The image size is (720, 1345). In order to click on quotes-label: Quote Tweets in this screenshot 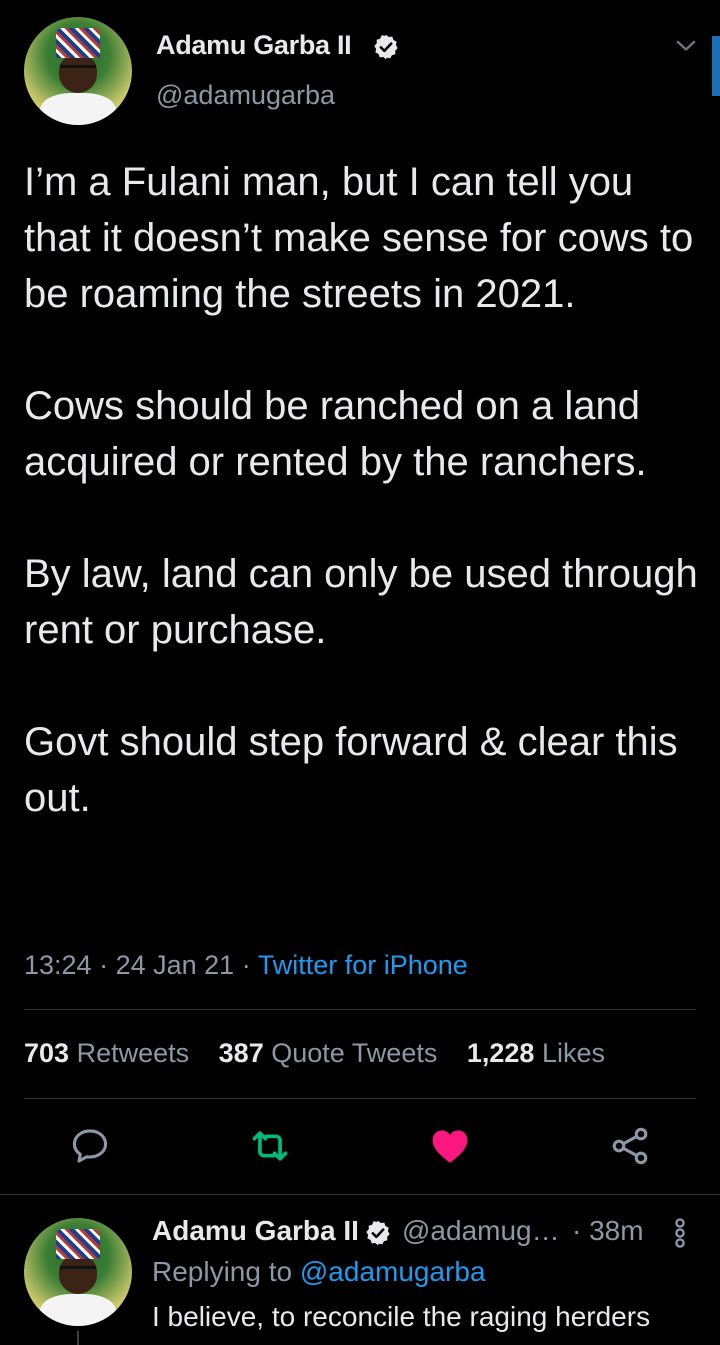, I will do `click(354, 1053)`.